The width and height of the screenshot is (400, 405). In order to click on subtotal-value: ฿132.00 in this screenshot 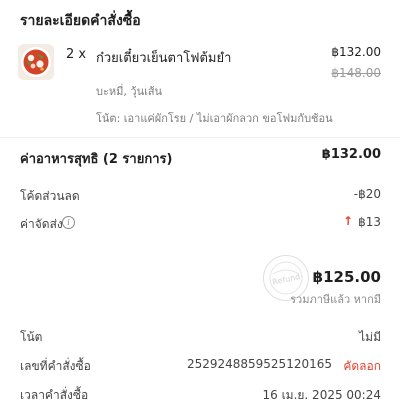, I will do `click(351, 154)`.